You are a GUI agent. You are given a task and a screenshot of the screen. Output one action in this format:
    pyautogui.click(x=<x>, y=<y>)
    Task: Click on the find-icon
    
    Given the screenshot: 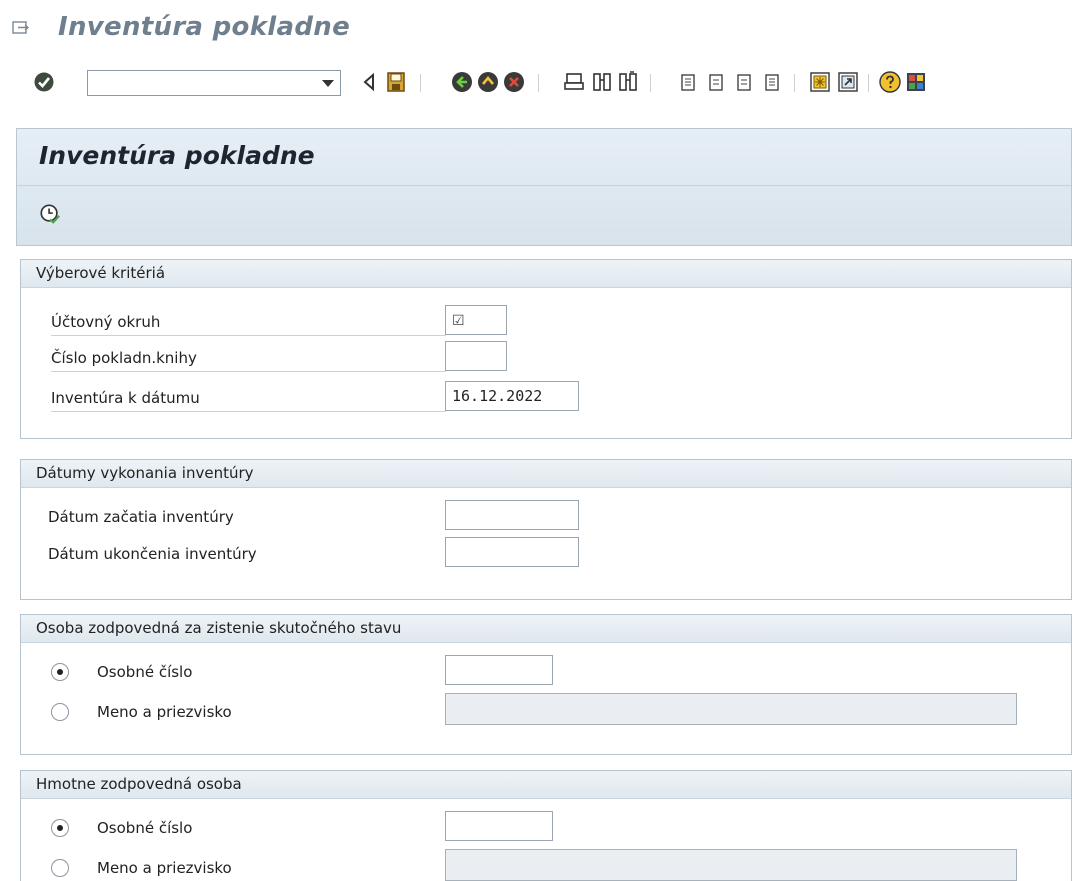 What is the action you would take?
    pyautogui.click(x=602, y=82)
    